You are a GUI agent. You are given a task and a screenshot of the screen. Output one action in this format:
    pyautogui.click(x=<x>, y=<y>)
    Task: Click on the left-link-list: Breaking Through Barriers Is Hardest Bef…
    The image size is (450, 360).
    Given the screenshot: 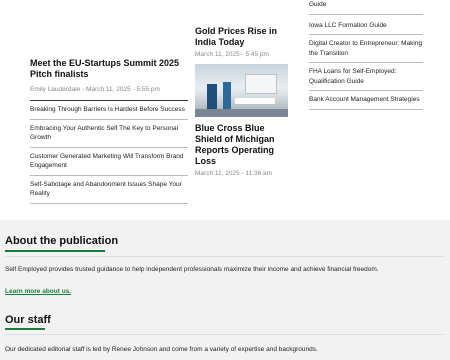 What is the action you would take?
    pyautogui.click(x=109, y=152)
    